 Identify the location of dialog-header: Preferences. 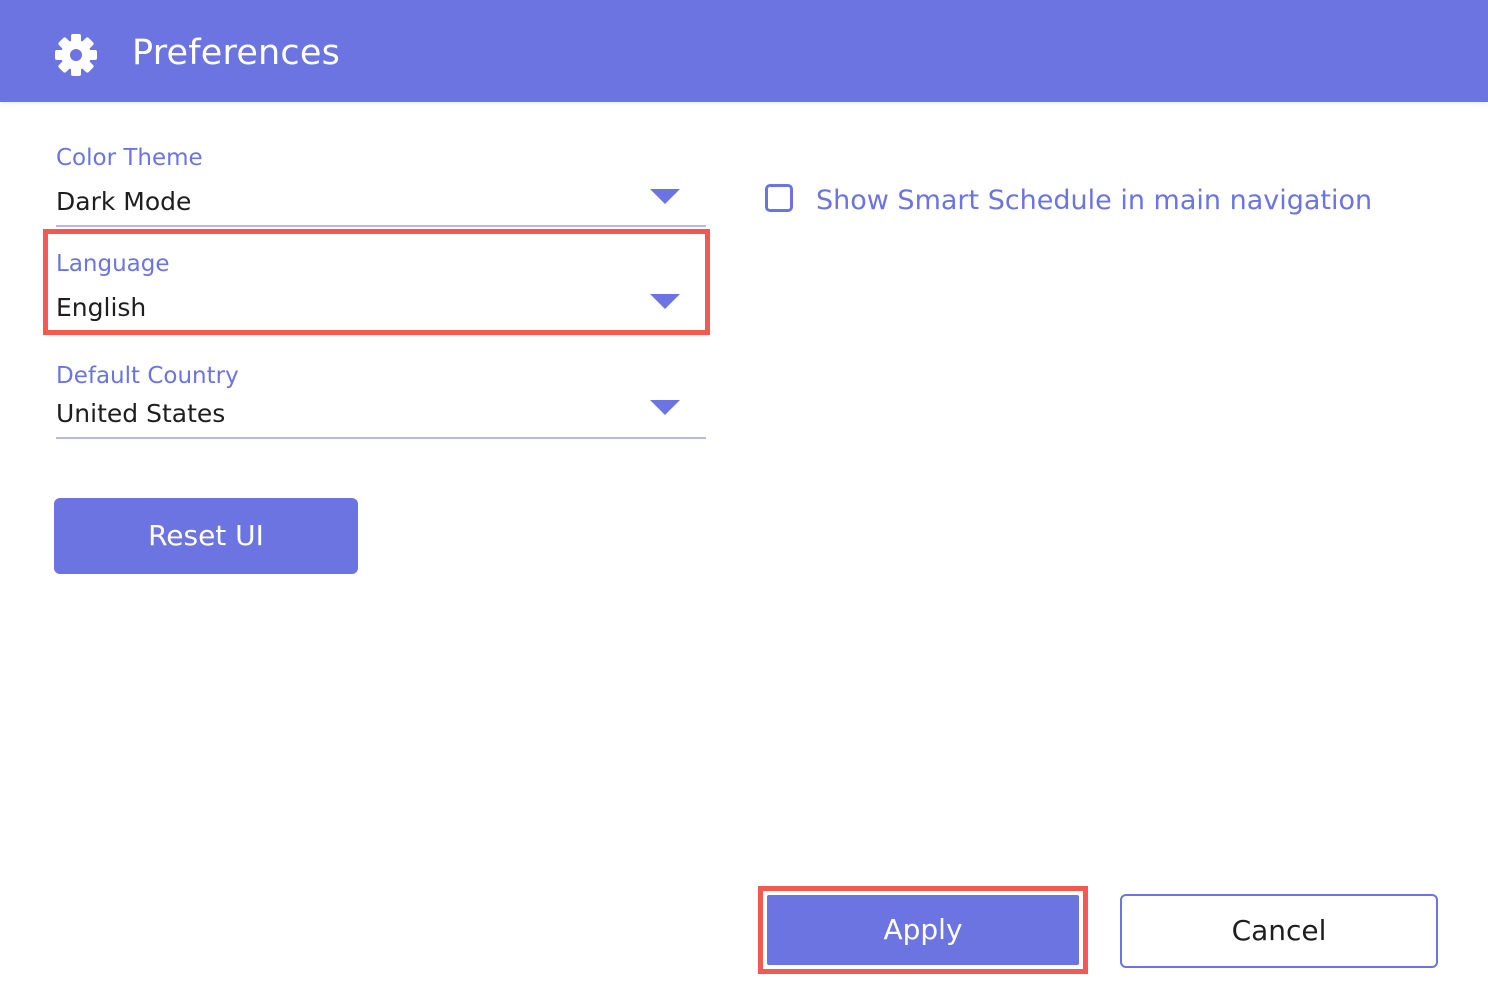
(744, 51).